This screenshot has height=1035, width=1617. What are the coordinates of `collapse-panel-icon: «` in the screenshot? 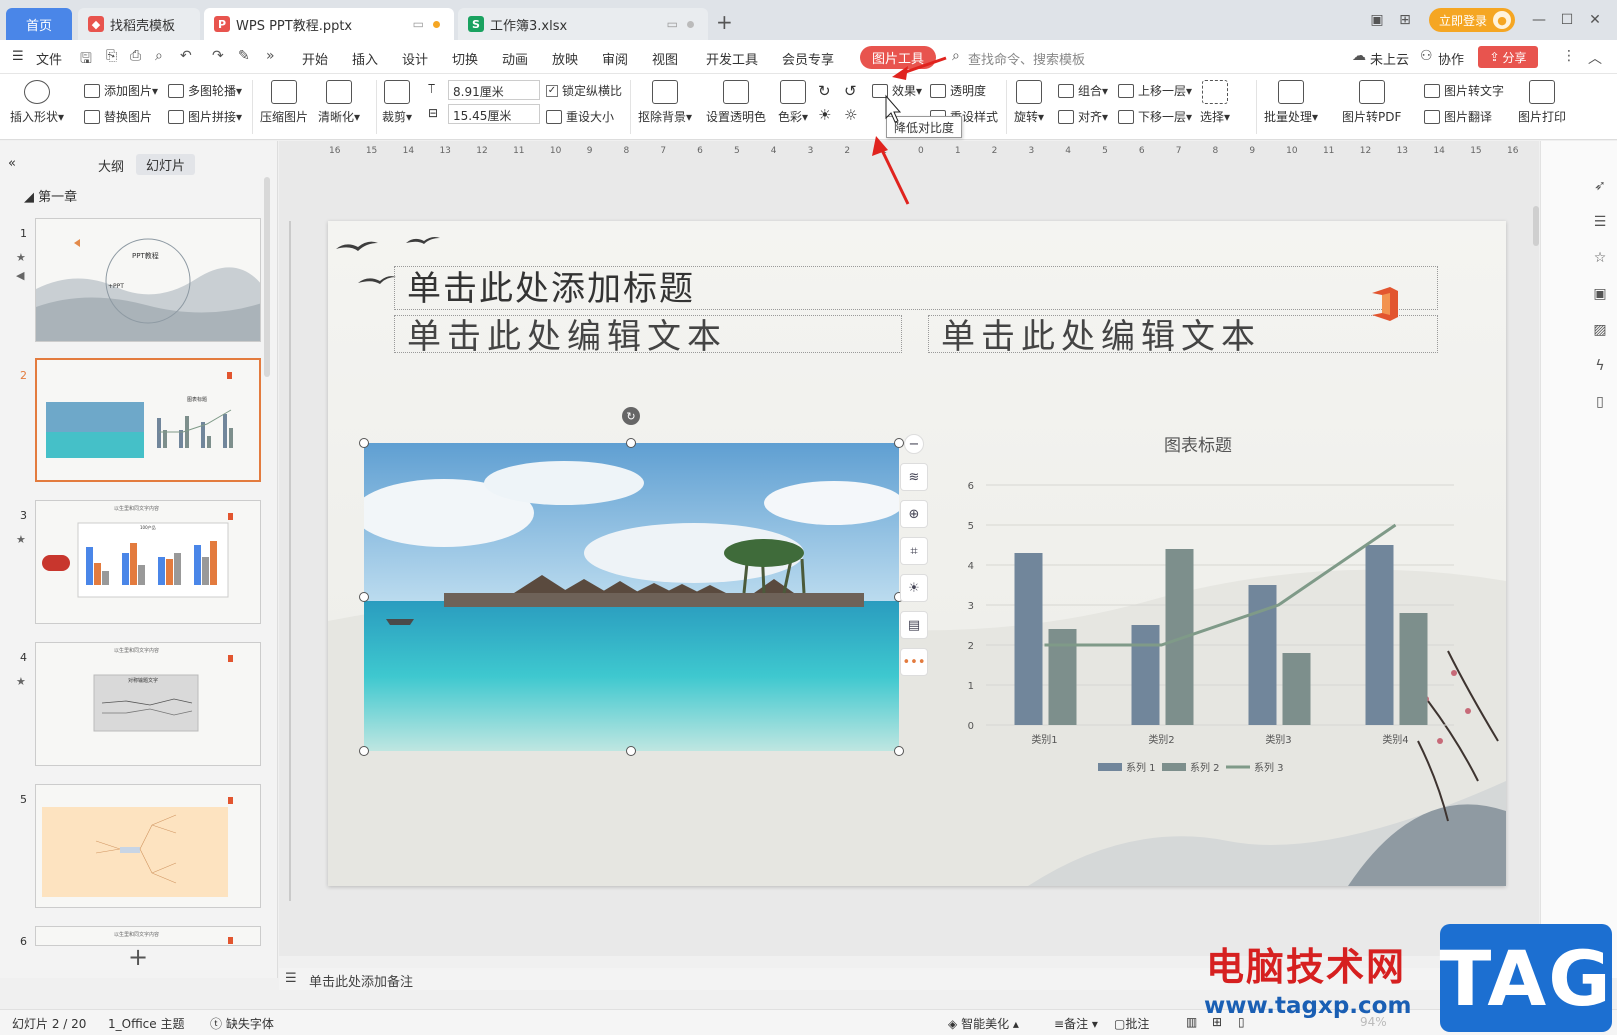 It's located at (12, 163).